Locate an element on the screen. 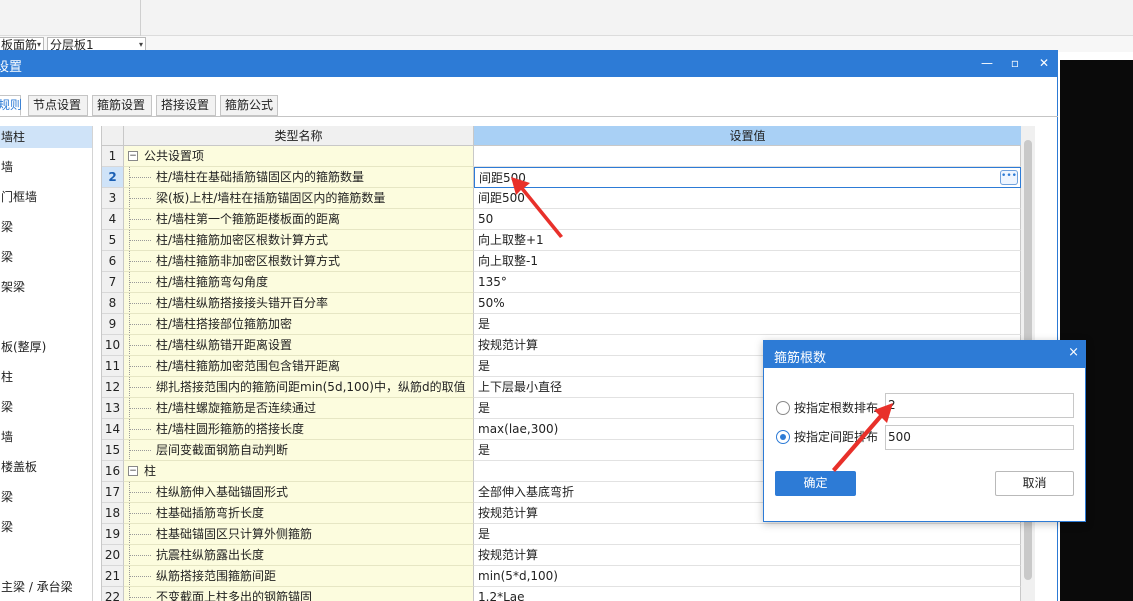 Image resolution: width=1133 pixels, height=601 pixels. setting-value: 按规范计算 is located at coordinates (508, 345).